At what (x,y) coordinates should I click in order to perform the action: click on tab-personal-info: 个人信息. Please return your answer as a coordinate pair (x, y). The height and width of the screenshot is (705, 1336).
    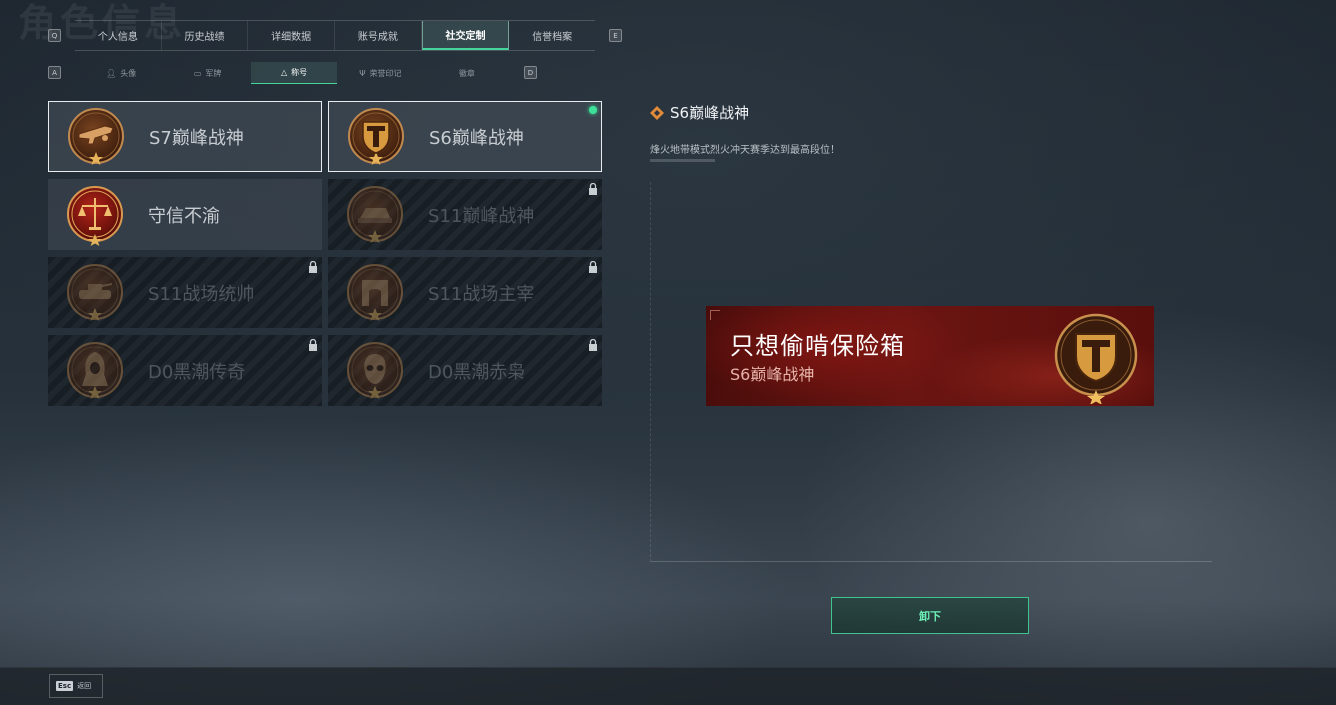
    Looking at the image, I should click on (118, 35).